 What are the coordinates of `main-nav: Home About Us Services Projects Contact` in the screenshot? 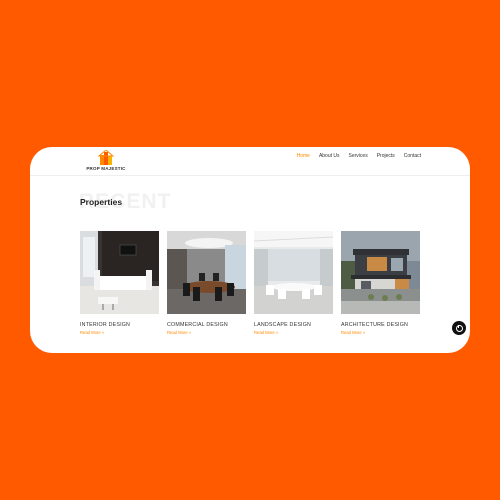 It's located at (359, 156).